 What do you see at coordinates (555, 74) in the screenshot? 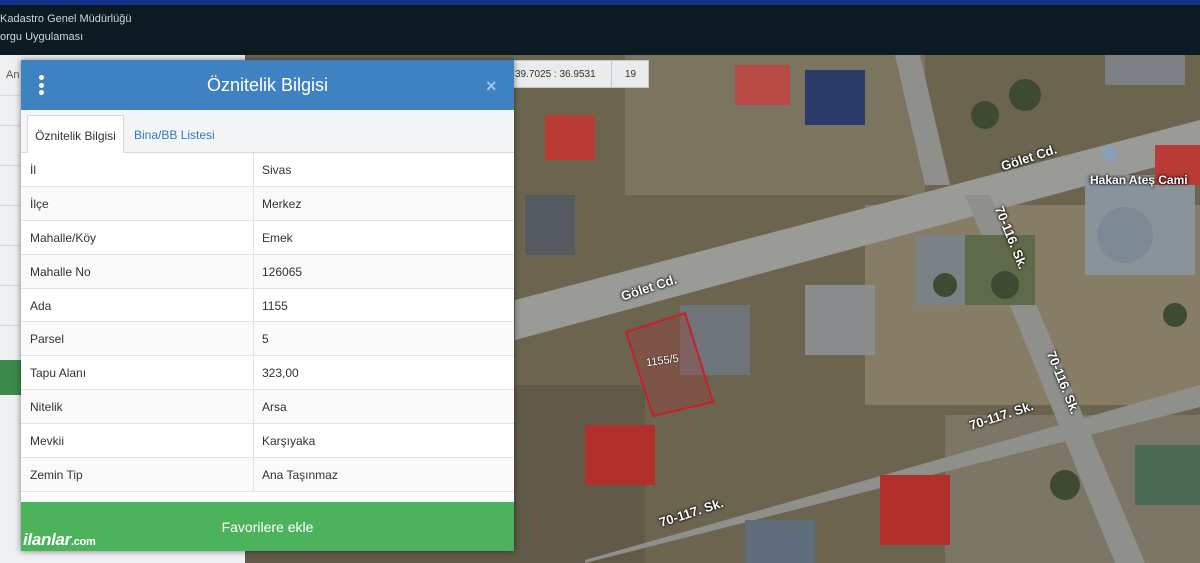
I see `coordinate-readout: 39.7025 : 36.9531` at bounding box center [555, 74].